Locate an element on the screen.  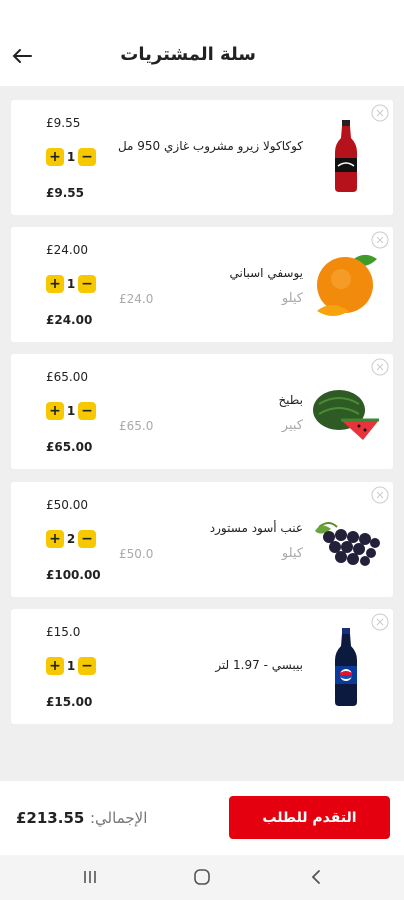
recent-apps-icon is located at coordinates (90, 877).